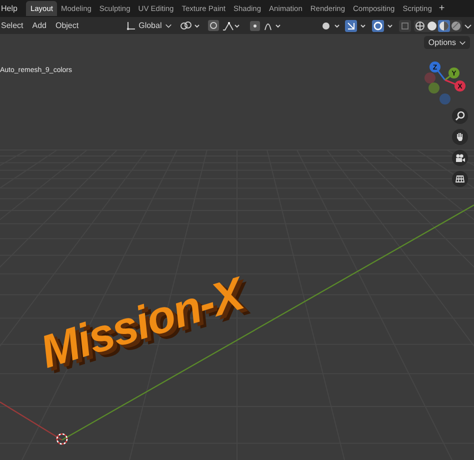  I want to click on falloff-icon, so click(232, 25).